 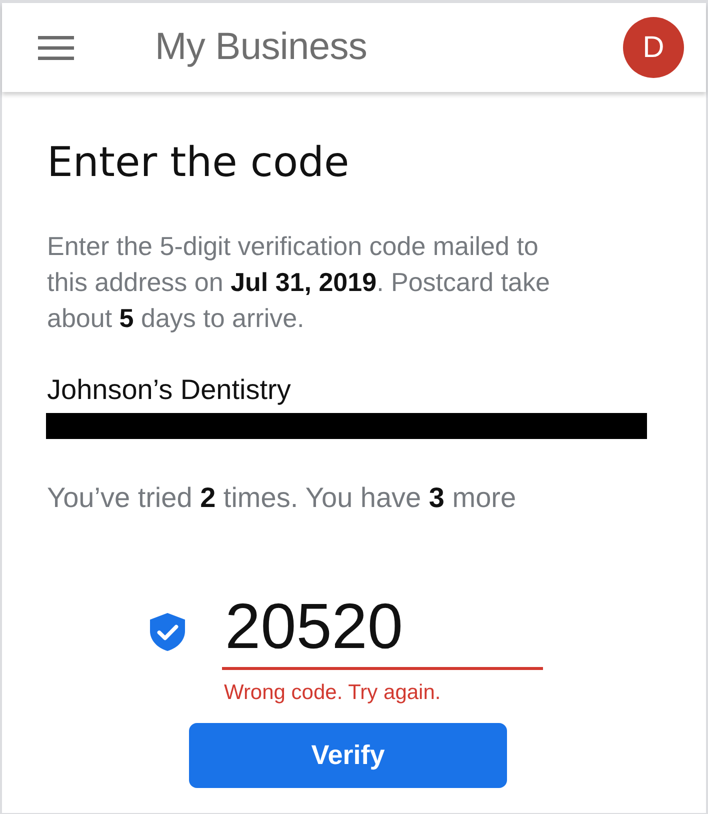 What do you see at coordinates (169, 390) in the screenshot?
I see `business-name: Johnson’s Dentistry` at bounding box center [169, 390].